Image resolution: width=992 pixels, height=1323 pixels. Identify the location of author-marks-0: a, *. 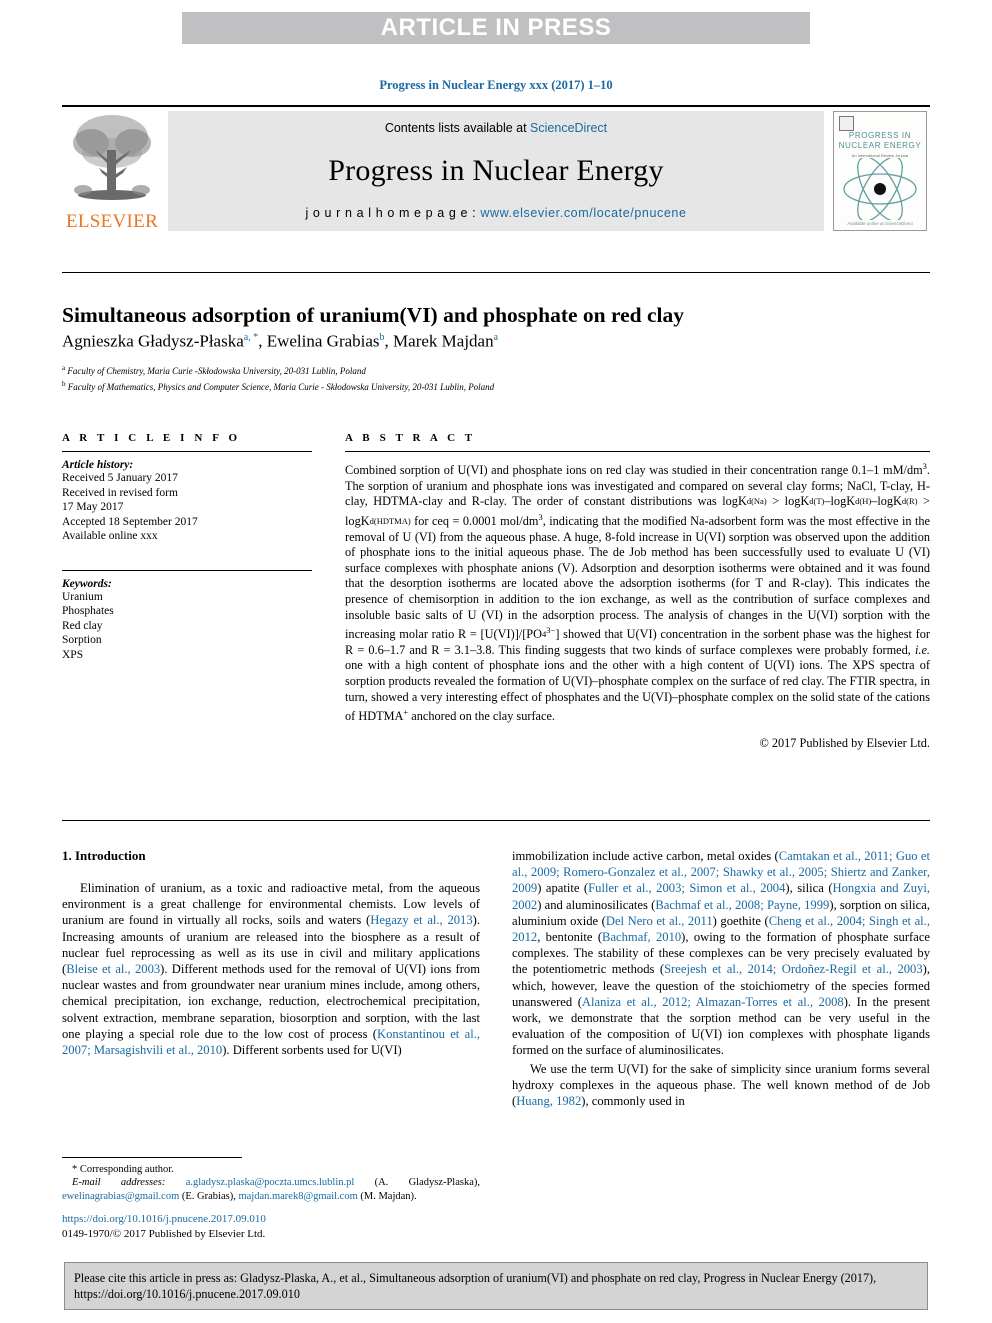
(251, 337).